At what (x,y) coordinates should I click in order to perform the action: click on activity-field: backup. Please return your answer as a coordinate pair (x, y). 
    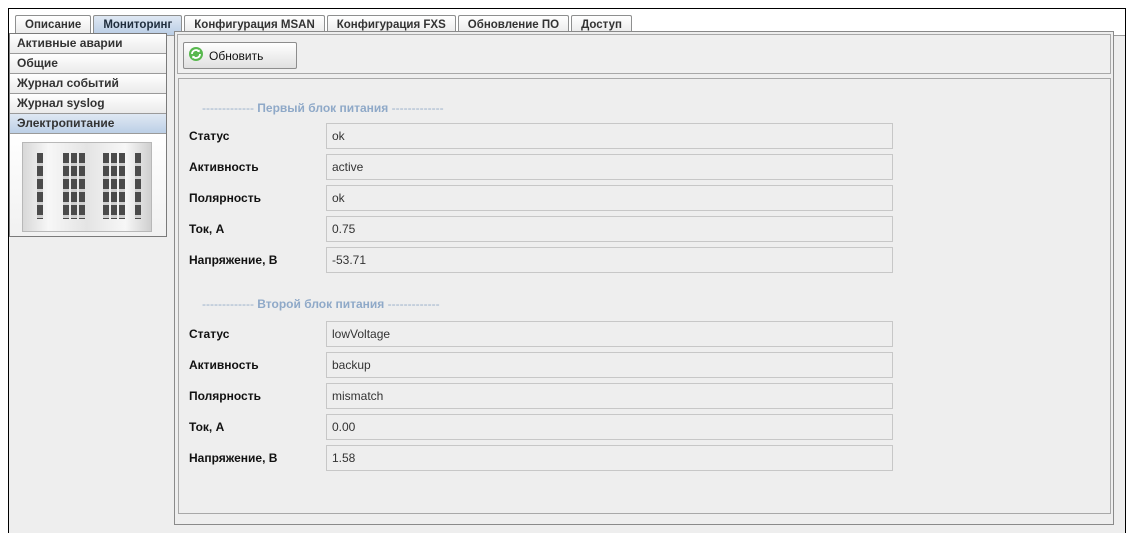
    Looking at the image, I should click on (609, 365).